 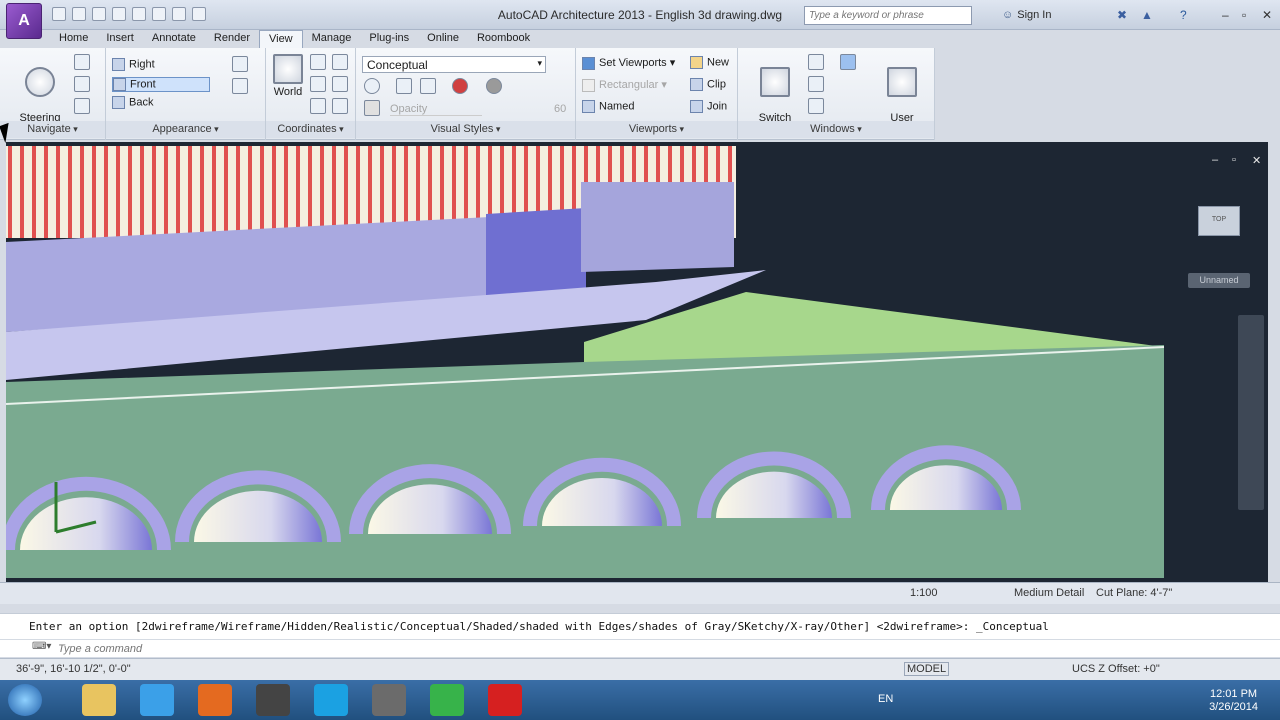 What do you see at coordinates (331, 700) in the screenshot?
I see `skype-icon` at bounding box center [331, 700].